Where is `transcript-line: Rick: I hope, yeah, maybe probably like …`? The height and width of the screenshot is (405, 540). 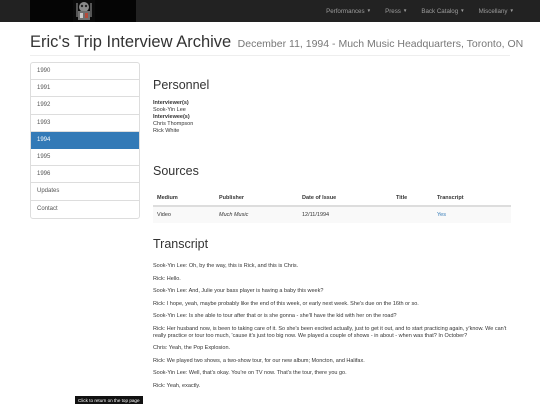 transcript-line: Rick: I hope, yeah, maybe probably like … is located at coordinates (286, 303).